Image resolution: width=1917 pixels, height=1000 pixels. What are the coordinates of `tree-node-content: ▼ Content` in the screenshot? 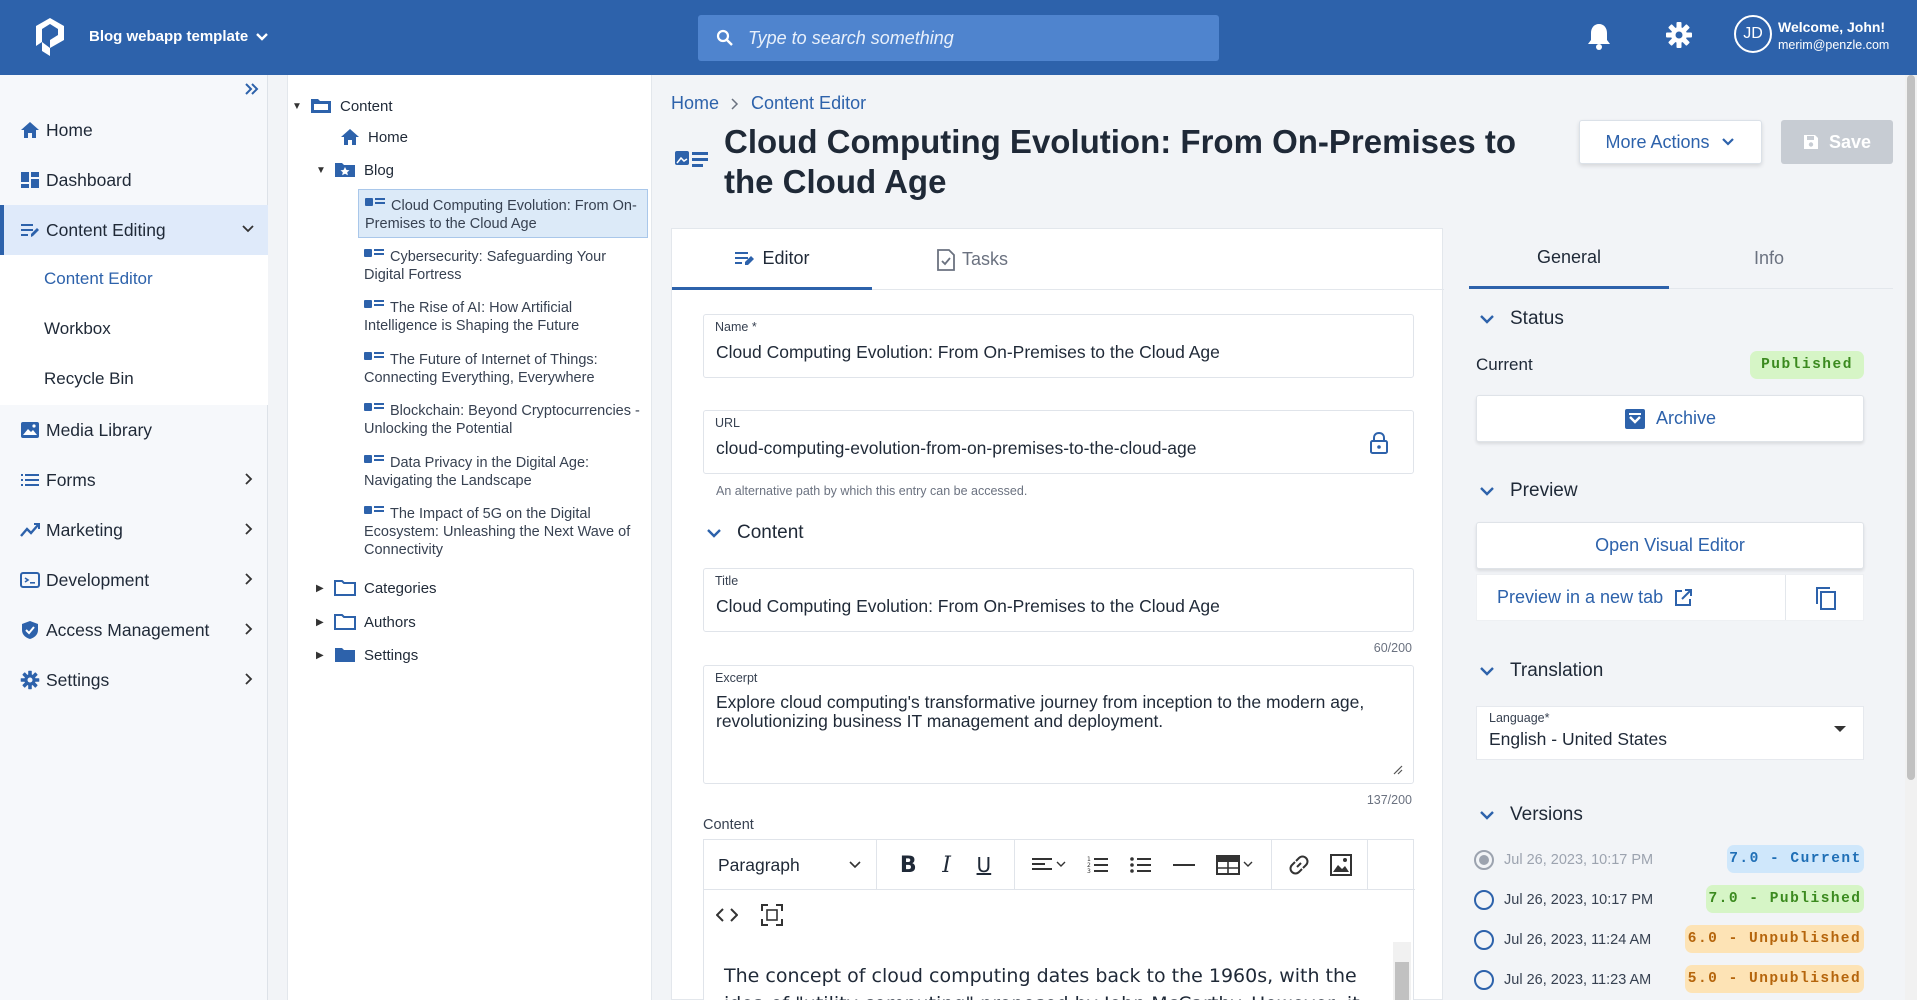 It's located at (342, 106).